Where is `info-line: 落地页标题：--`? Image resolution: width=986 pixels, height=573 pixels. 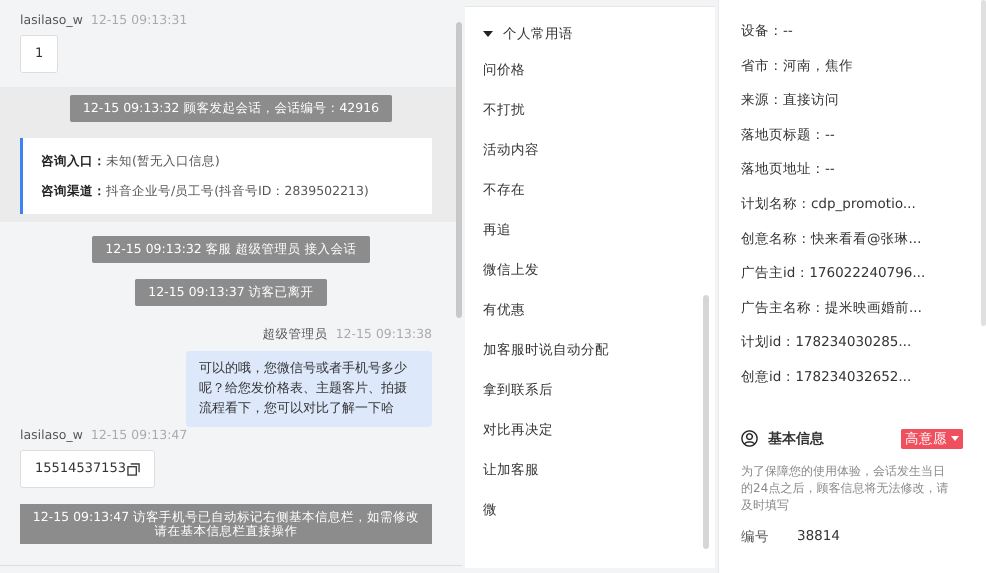 info-line: 落地页标题：-- is located at coordinates (788, 134).